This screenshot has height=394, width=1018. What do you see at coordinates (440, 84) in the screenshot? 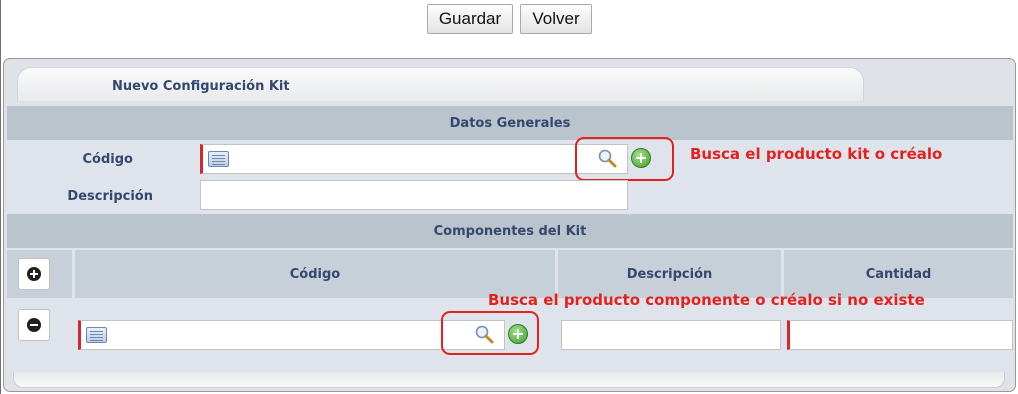
I see `panel-tab: Nuevo Configuración Kit` at bounding box center [440, 84].